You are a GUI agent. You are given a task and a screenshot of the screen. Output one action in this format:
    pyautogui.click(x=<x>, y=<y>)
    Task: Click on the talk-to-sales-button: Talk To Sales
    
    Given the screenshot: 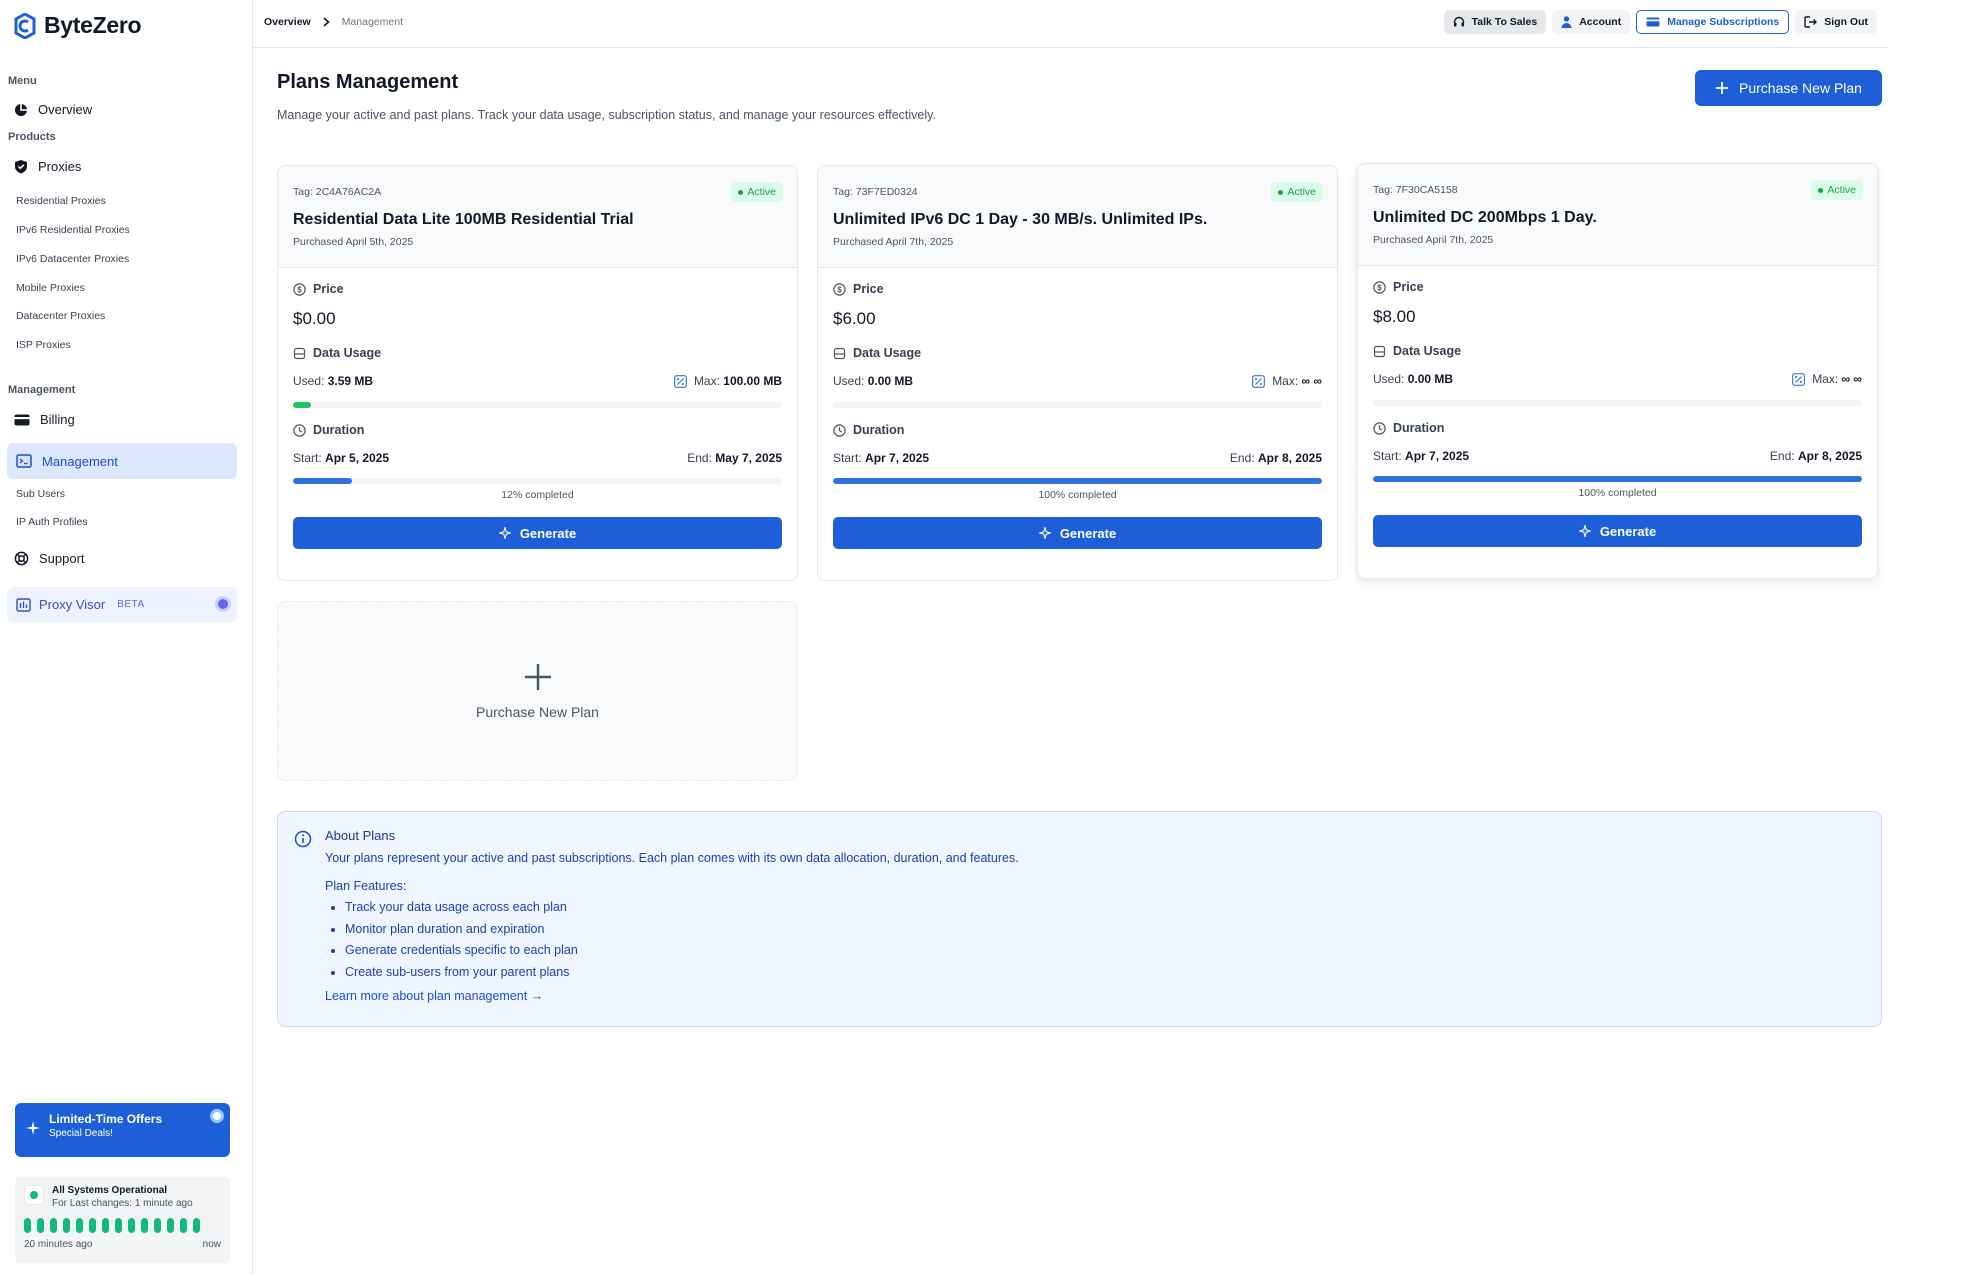 What is the action you would take?
    pyautogui.click(x=1495, y=22)
    